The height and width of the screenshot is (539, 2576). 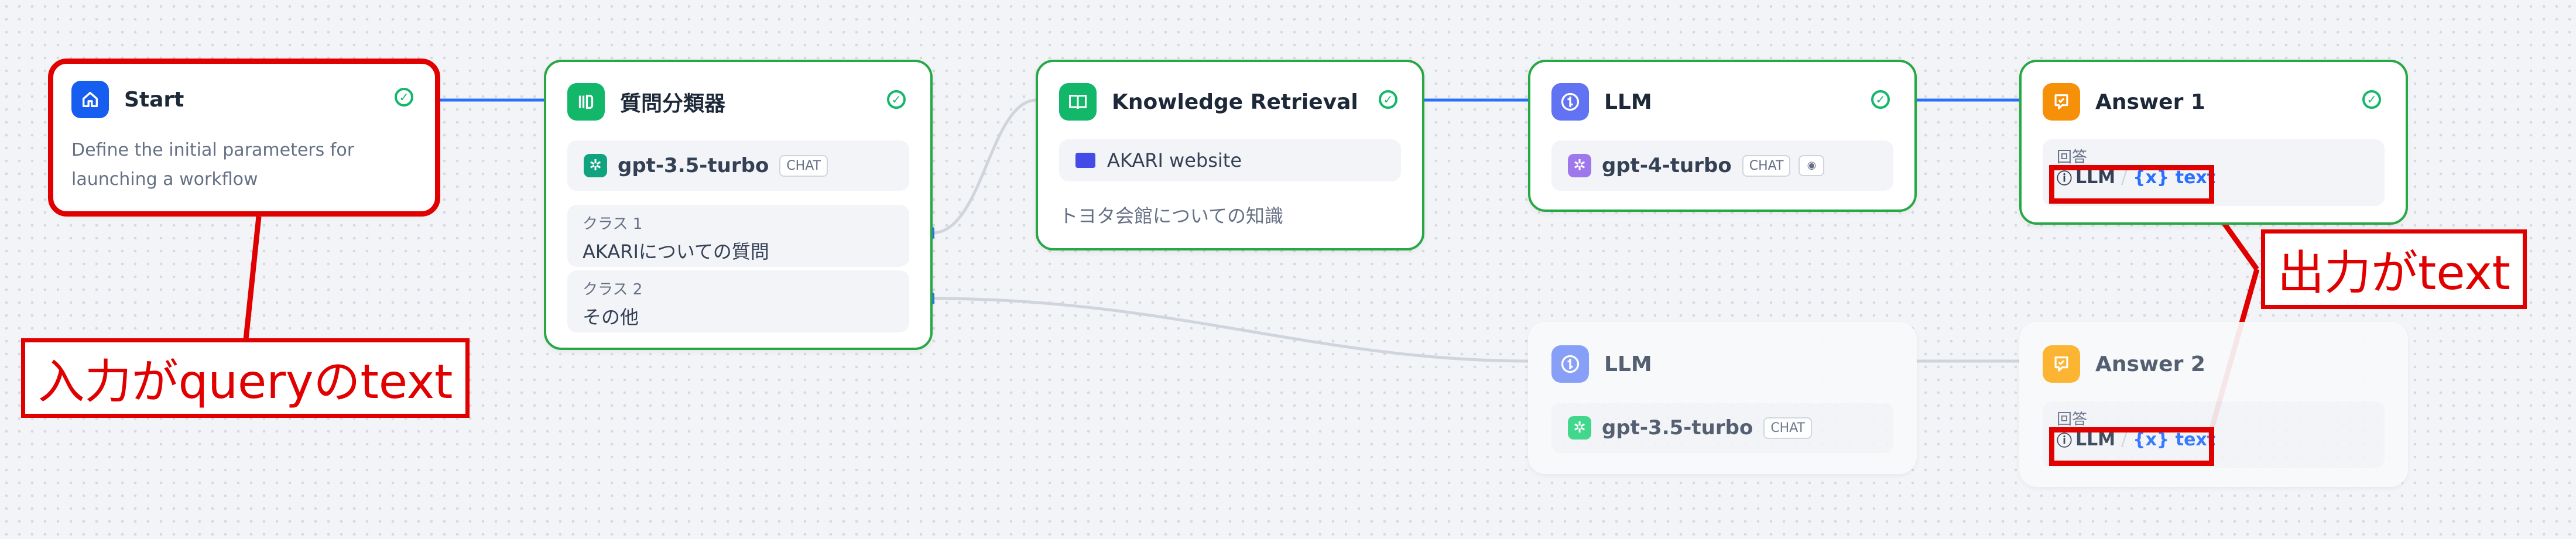 I want to click on model-name: gpt-4-turbo, so click(x=1667, y=165).